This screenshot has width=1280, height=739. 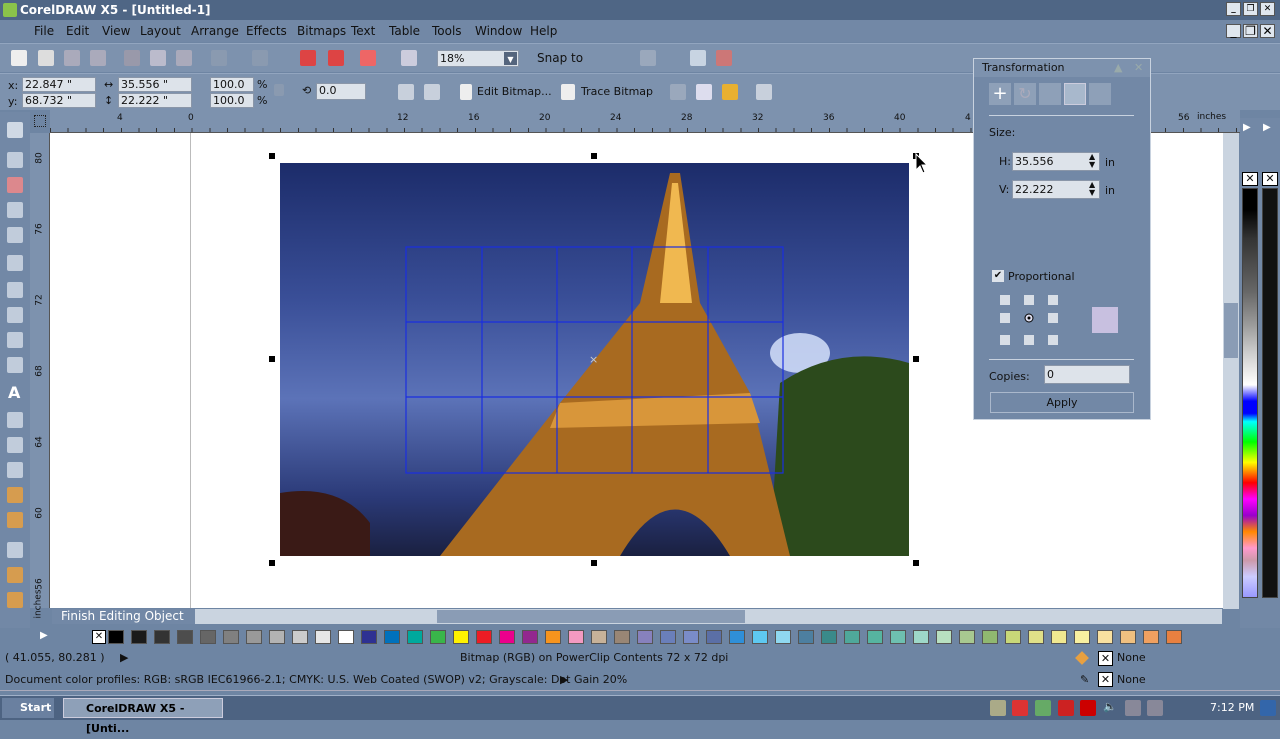 I want to click on resample-icon, so click(x=704, y=92).